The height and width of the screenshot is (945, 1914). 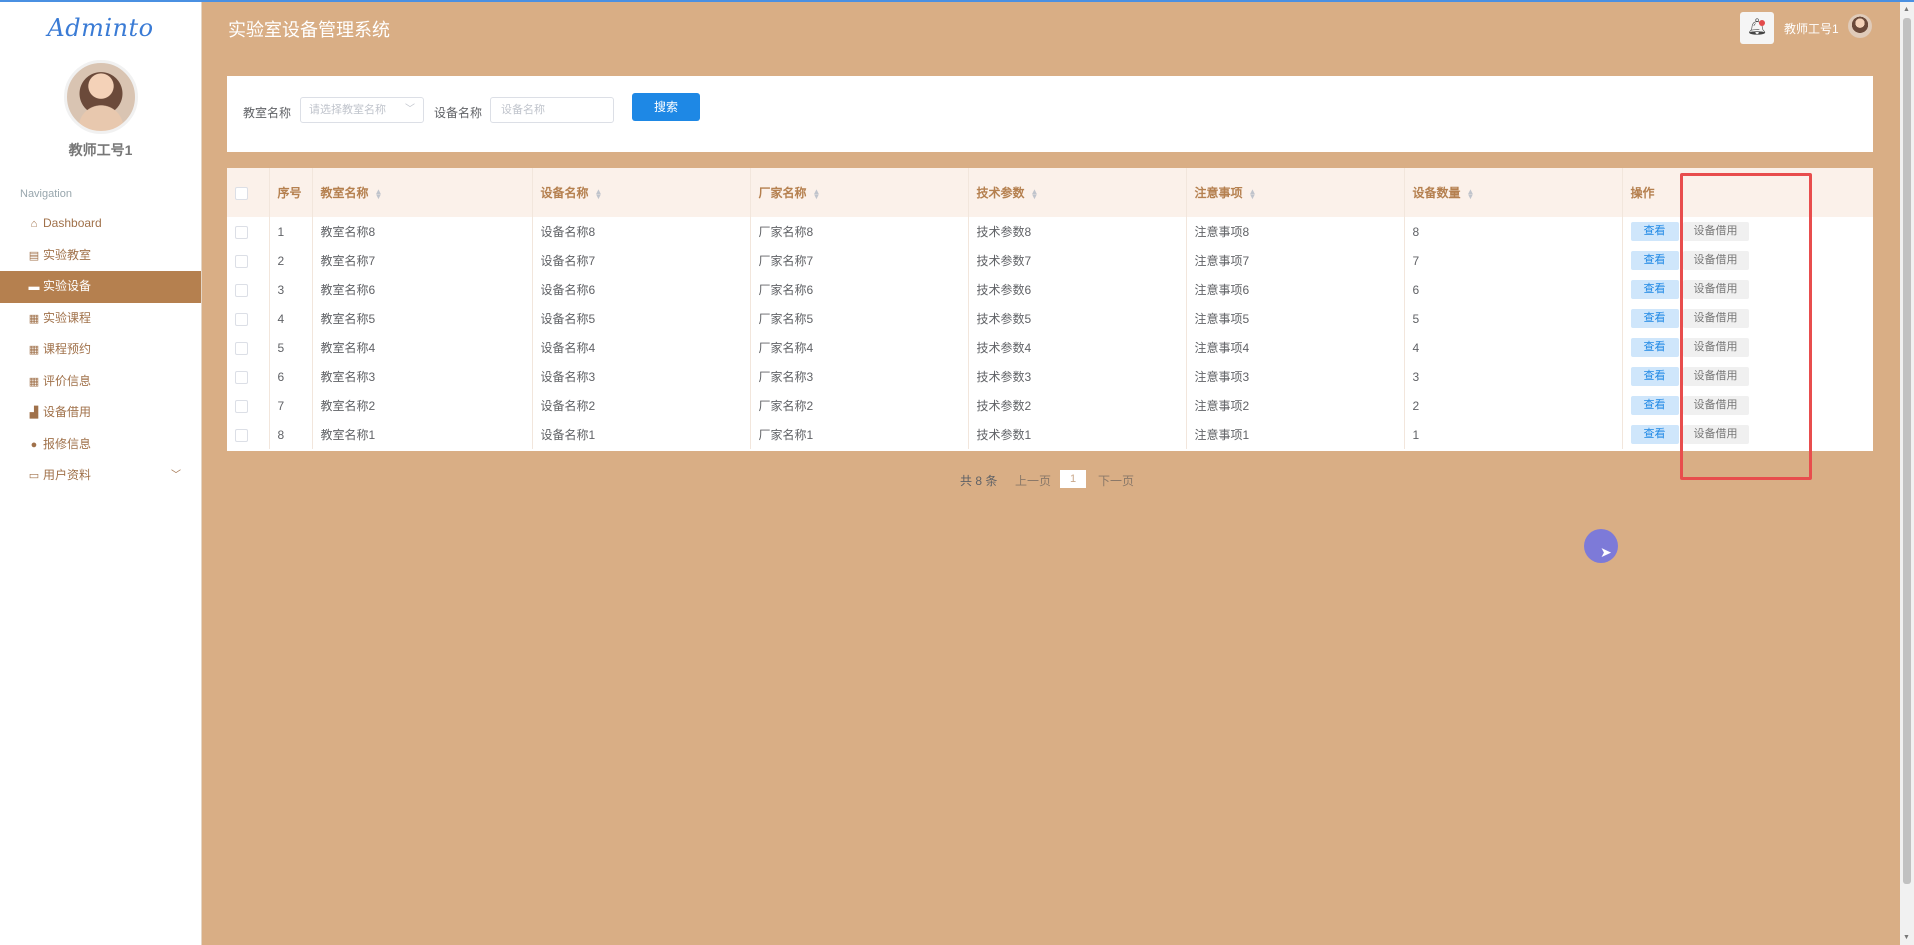 I want to click on table-row: 6 教室名称3 设备名称3 厂家名称3 技术参数3 注意事项3 3 查看 设备借用, so click(x=1050, y=376).